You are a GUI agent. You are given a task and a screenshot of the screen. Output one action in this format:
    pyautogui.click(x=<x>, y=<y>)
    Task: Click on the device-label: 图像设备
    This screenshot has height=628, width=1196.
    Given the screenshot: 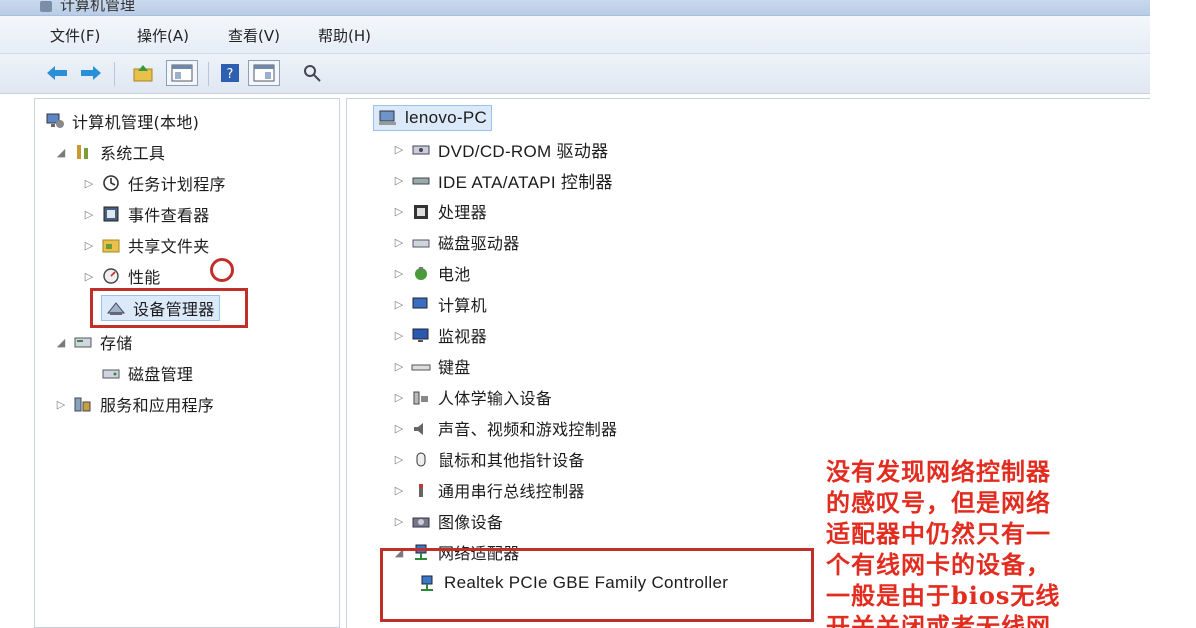 What is the action you would take?
    pyautogui.click(x=471, y=522)
    